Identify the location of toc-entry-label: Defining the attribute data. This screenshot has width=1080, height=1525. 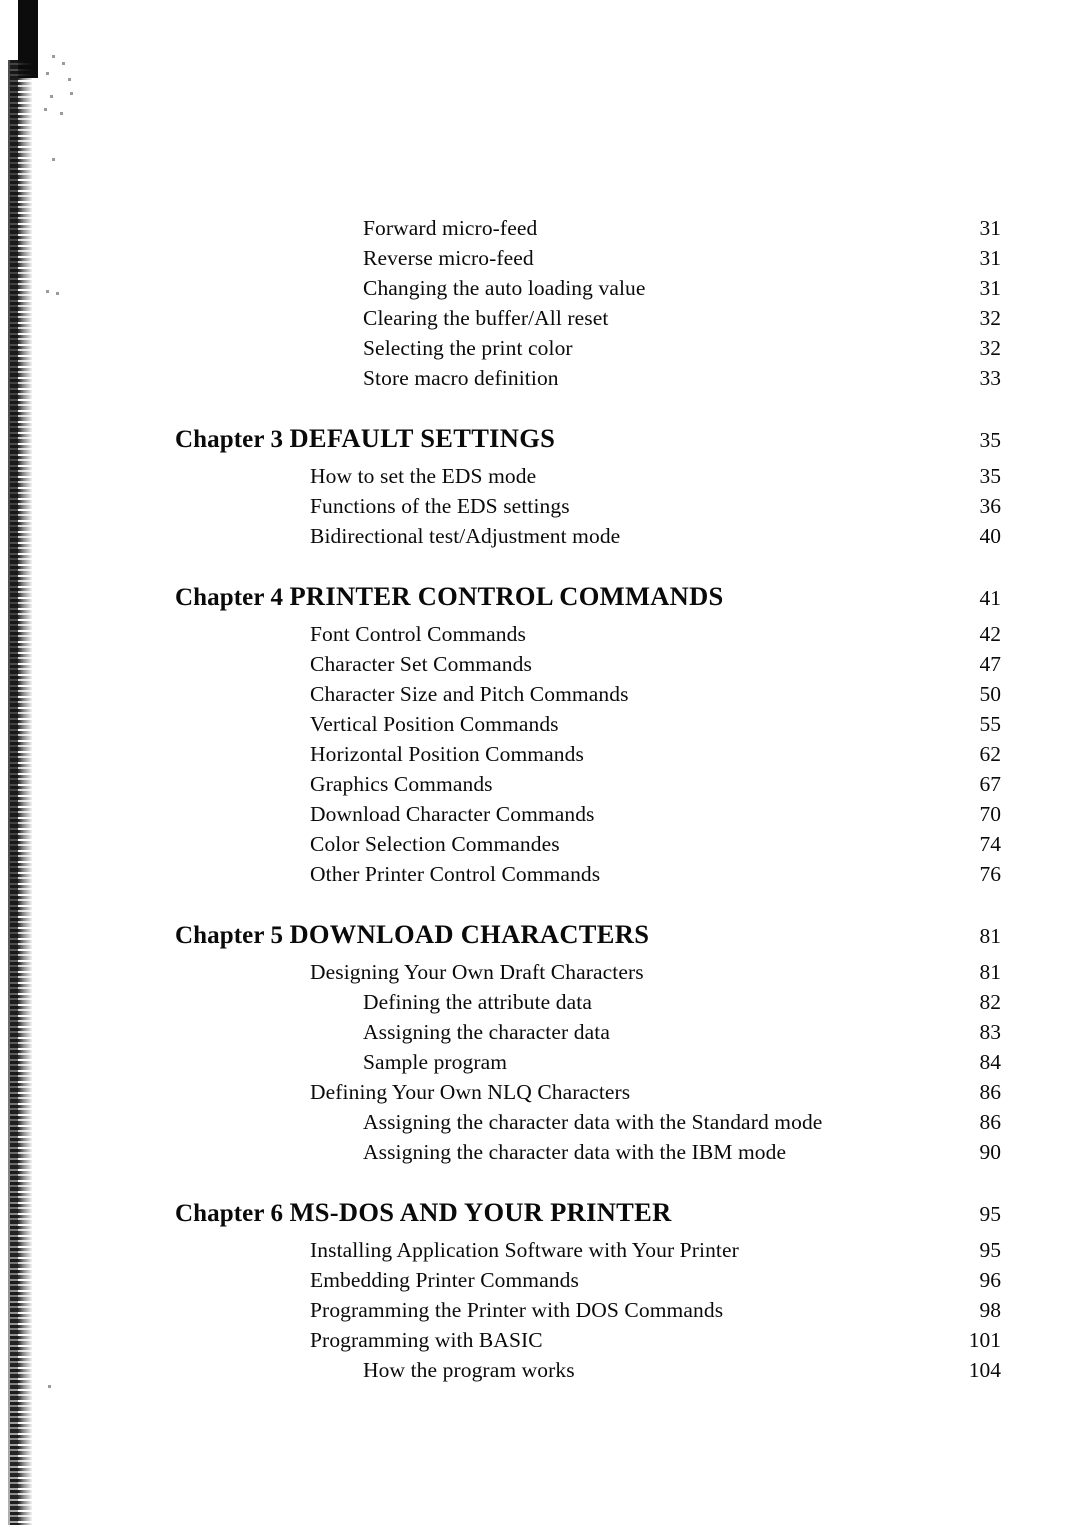
(477, 1002).